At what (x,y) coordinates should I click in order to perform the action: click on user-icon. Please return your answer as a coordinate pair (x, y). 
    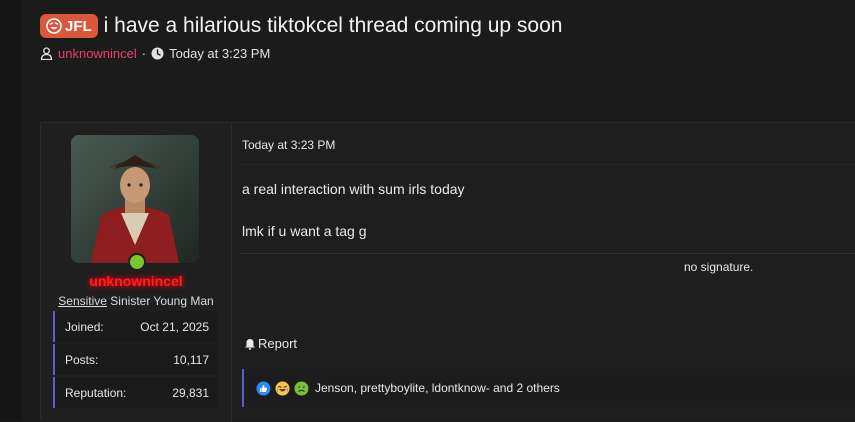
    Looking at the image, I should click on (46, 53).